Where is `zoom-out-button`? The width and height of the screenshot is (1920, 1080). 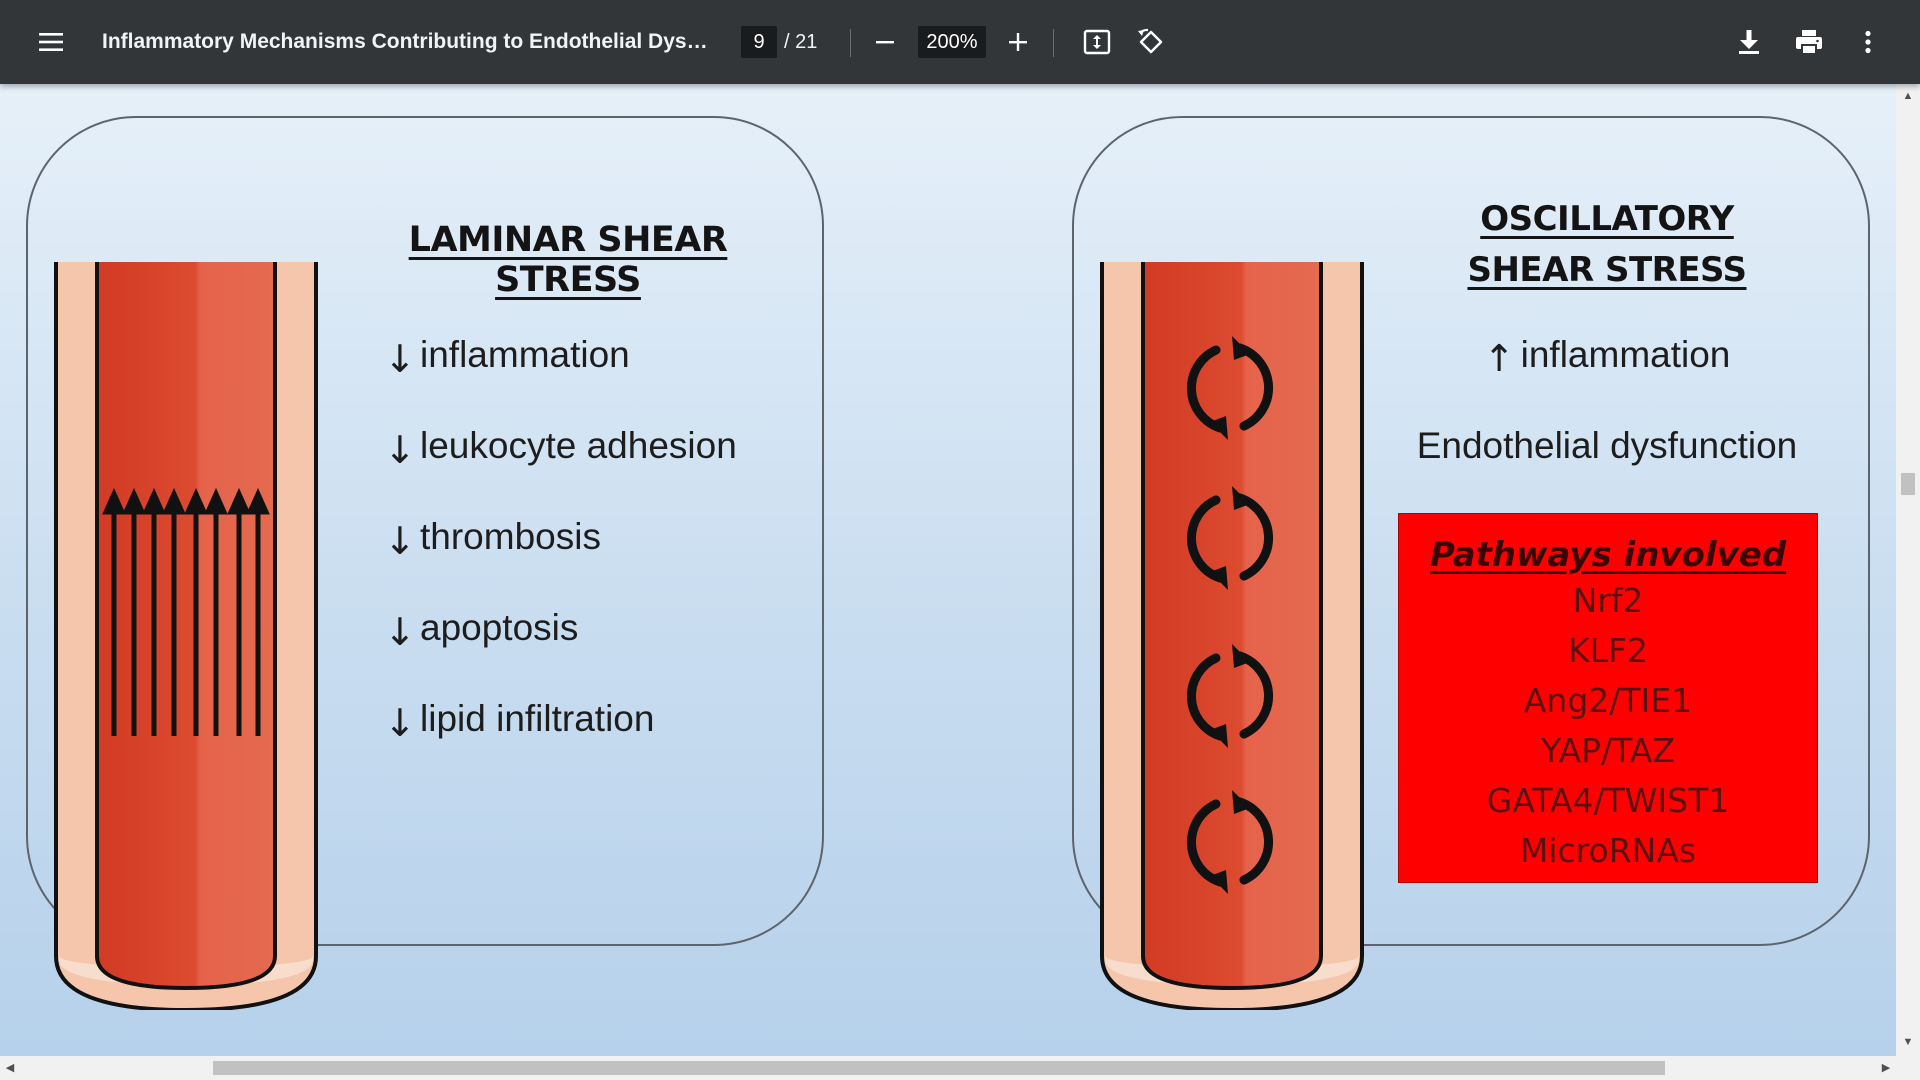
zoom-out-button is located at coordinates (885, 42).